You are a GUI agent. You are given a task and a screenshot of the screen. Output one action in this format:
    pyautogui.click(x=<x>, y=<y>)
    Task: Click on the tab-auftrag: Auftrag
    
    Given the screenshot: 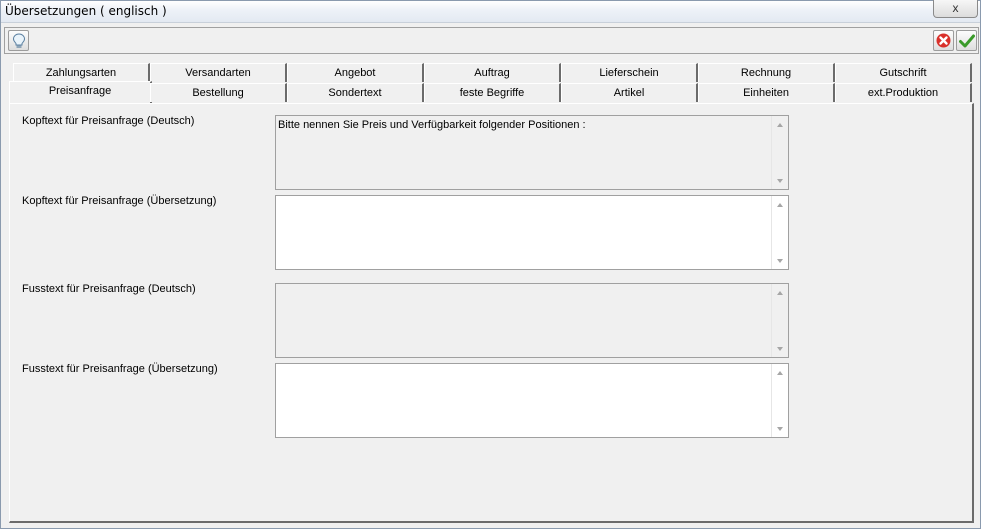 What is the action you would take?
    pyautogui.click(x=492, y=72)
    